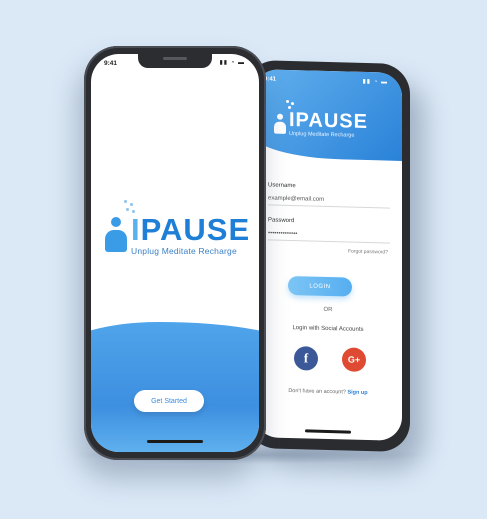 The width and height of the screenshot is (487, 519). Describe the element at coordinates (320, 286) in the screenshot. I see `login-button: LOGIN` at that location.